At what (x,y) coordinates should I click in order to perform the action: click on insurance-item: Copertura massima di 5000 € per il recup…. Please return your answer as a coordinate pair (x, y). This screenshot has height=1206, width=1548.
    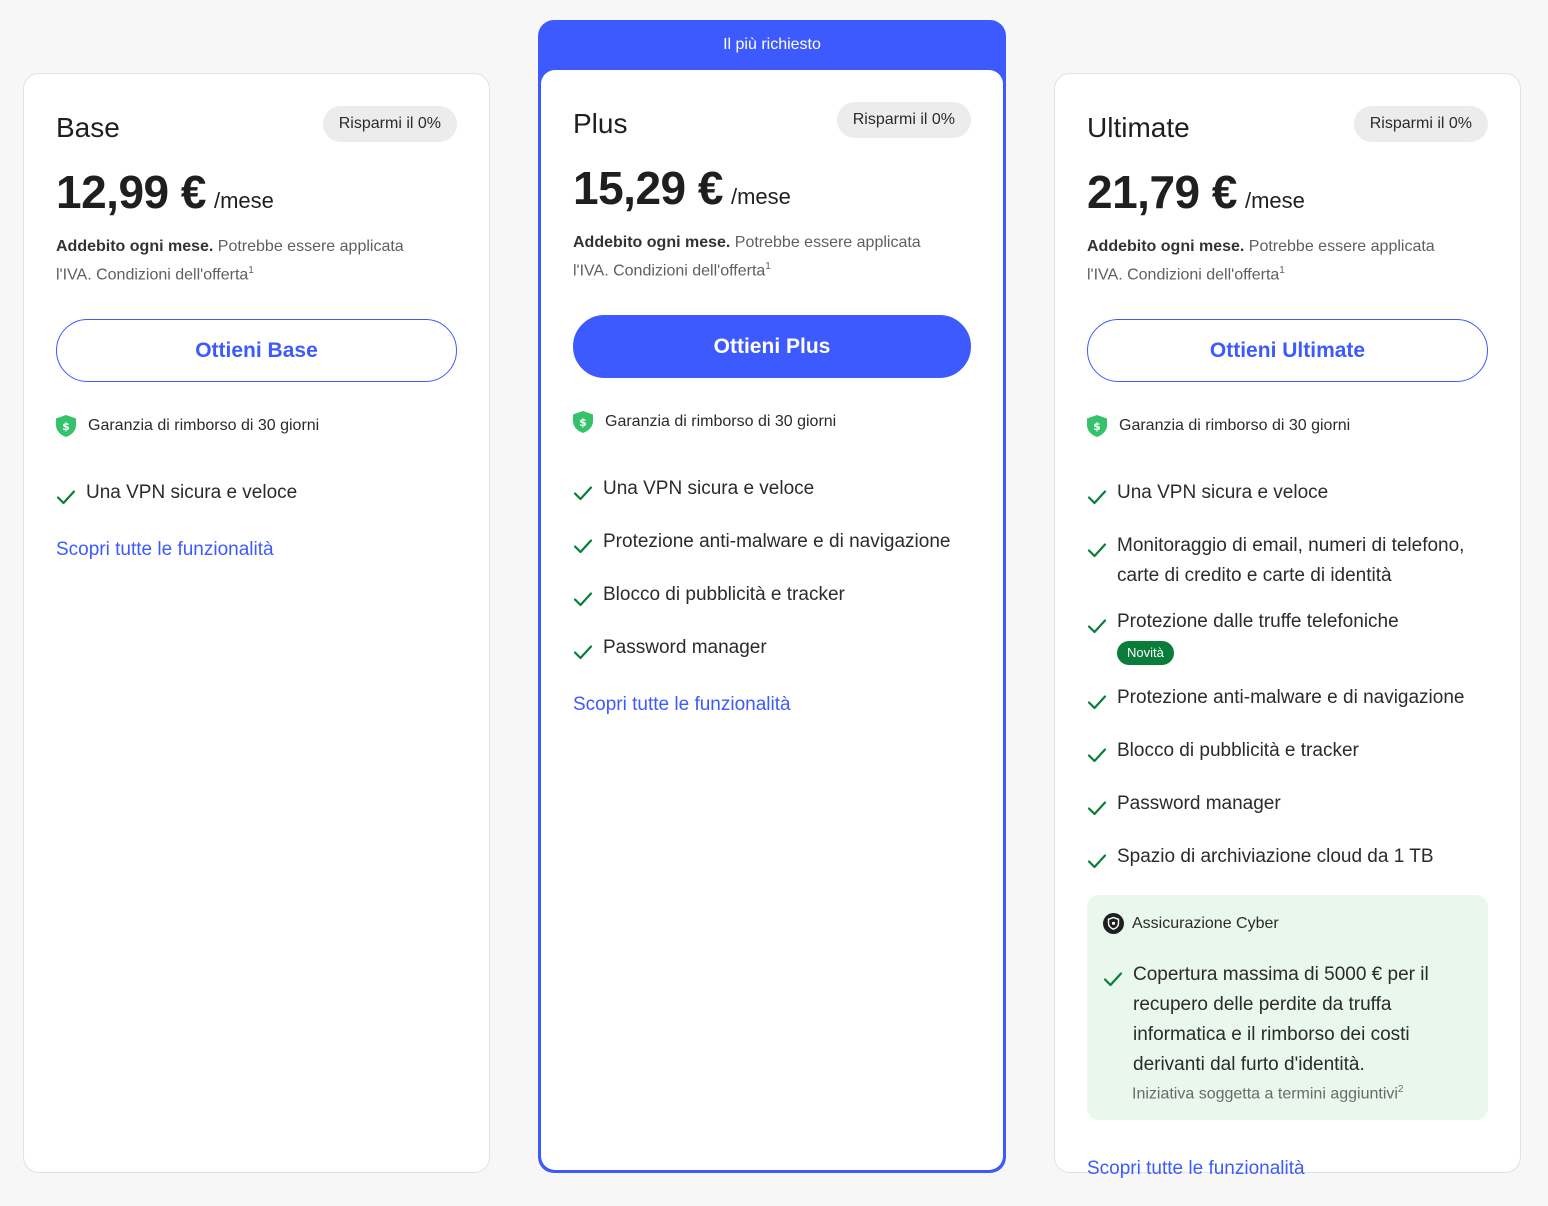
    Looking at the image, I should click on (1287, 1020).